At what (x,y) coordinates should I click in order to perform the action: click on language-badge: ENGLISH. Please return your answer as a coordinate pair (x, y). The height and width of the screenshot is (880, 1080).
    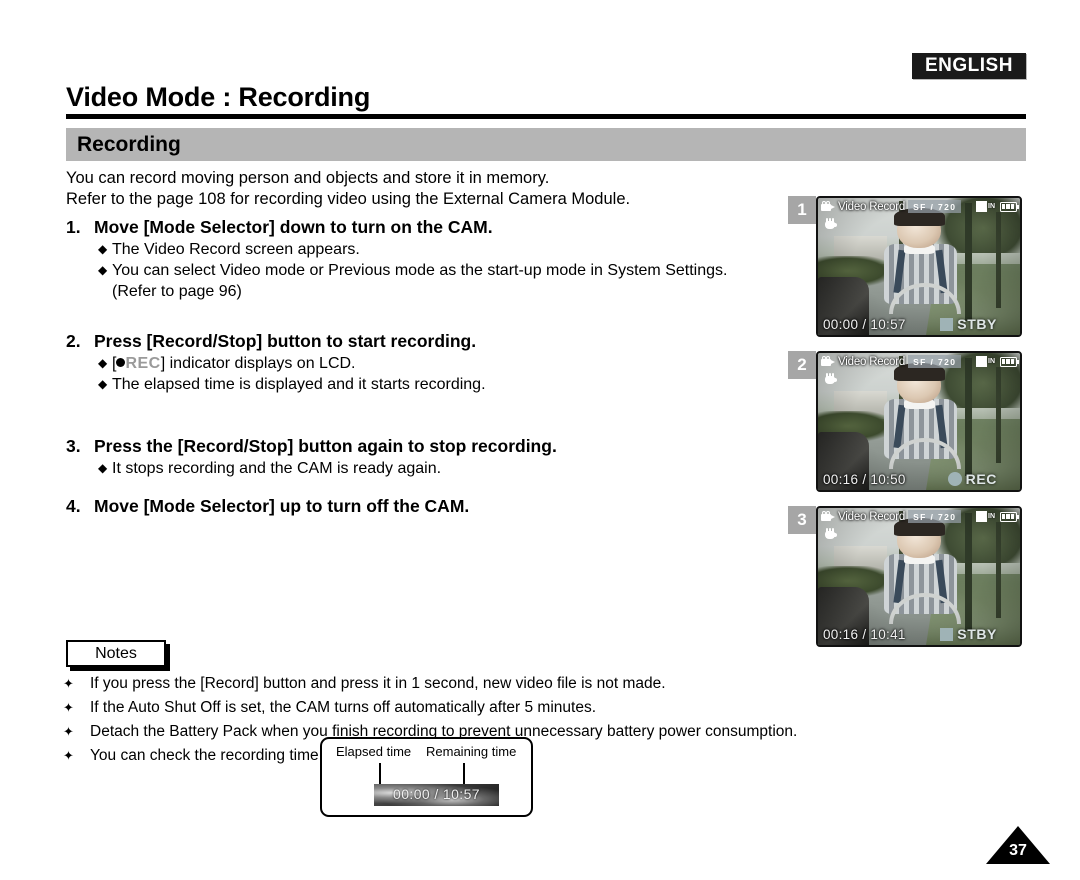
    Looking at the image, I should click on (969, 66).